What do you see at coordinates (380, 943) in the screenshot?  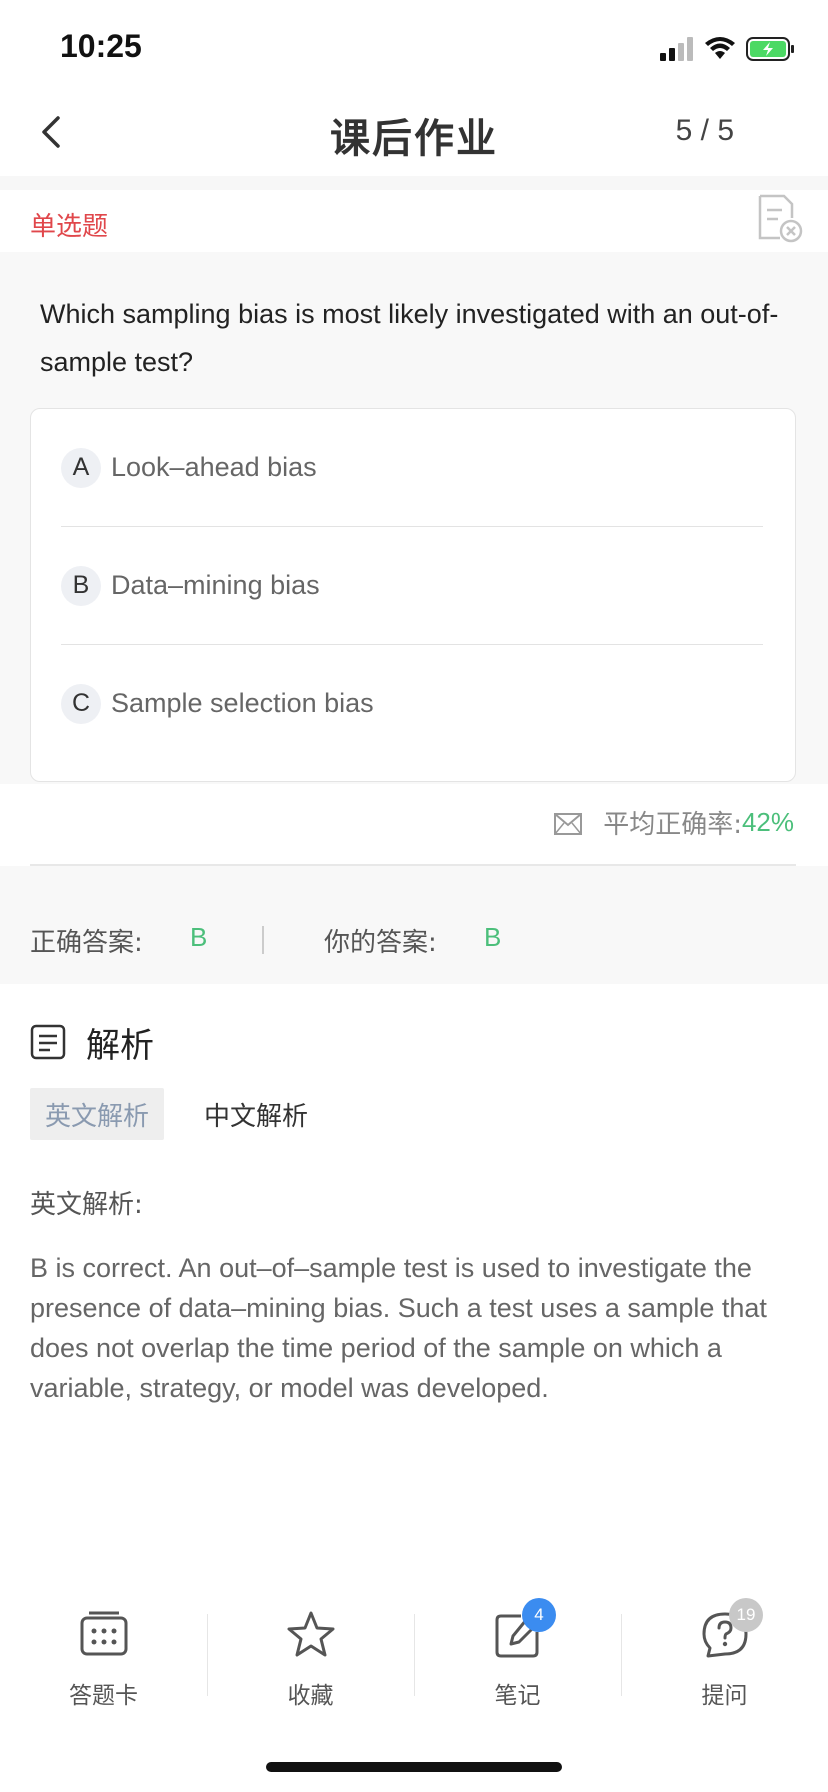 I see `your-answer-label: 你的答案:` at bounding box center [380, 943].